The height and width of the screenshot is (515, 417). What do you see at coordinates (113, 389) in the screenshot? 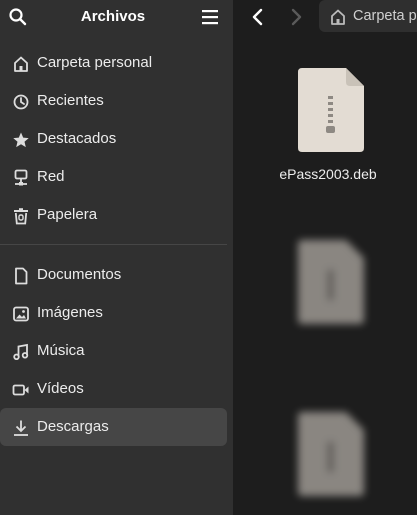
I see `sidebar-item-videos: Vídeos` at bounding box center [113, 389].